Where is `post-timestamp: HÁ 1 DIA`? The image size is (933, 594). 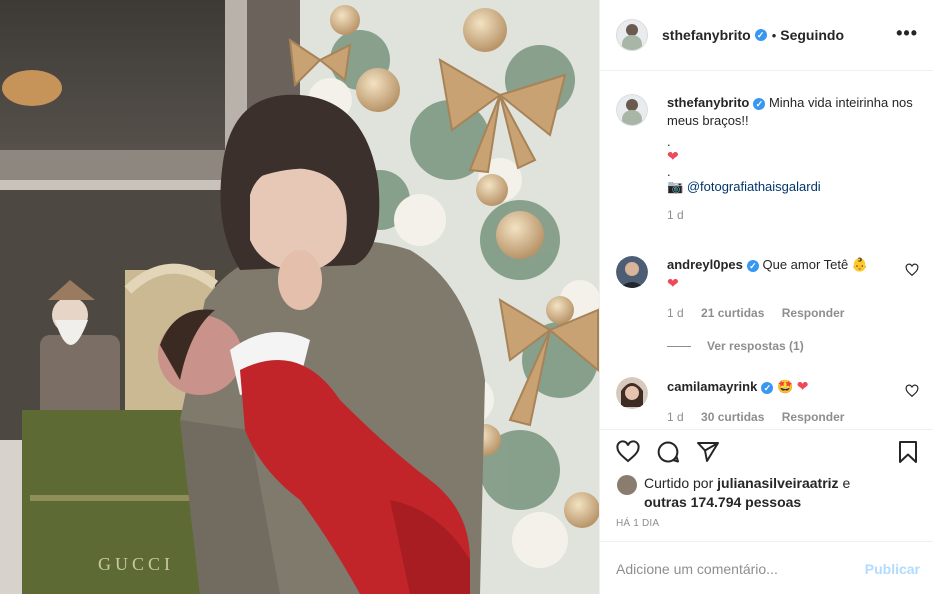
post-timestamp: HÁ 1 DIA is located at coordinates (637, 523).